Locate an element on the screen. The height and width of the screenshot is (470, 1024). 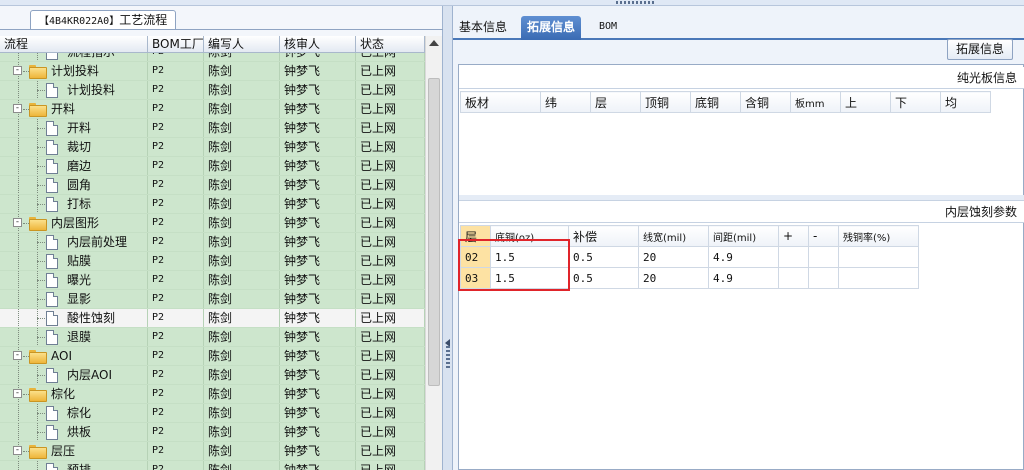
etch-value-cell: 0.5 is located at coordinates (603, 278).